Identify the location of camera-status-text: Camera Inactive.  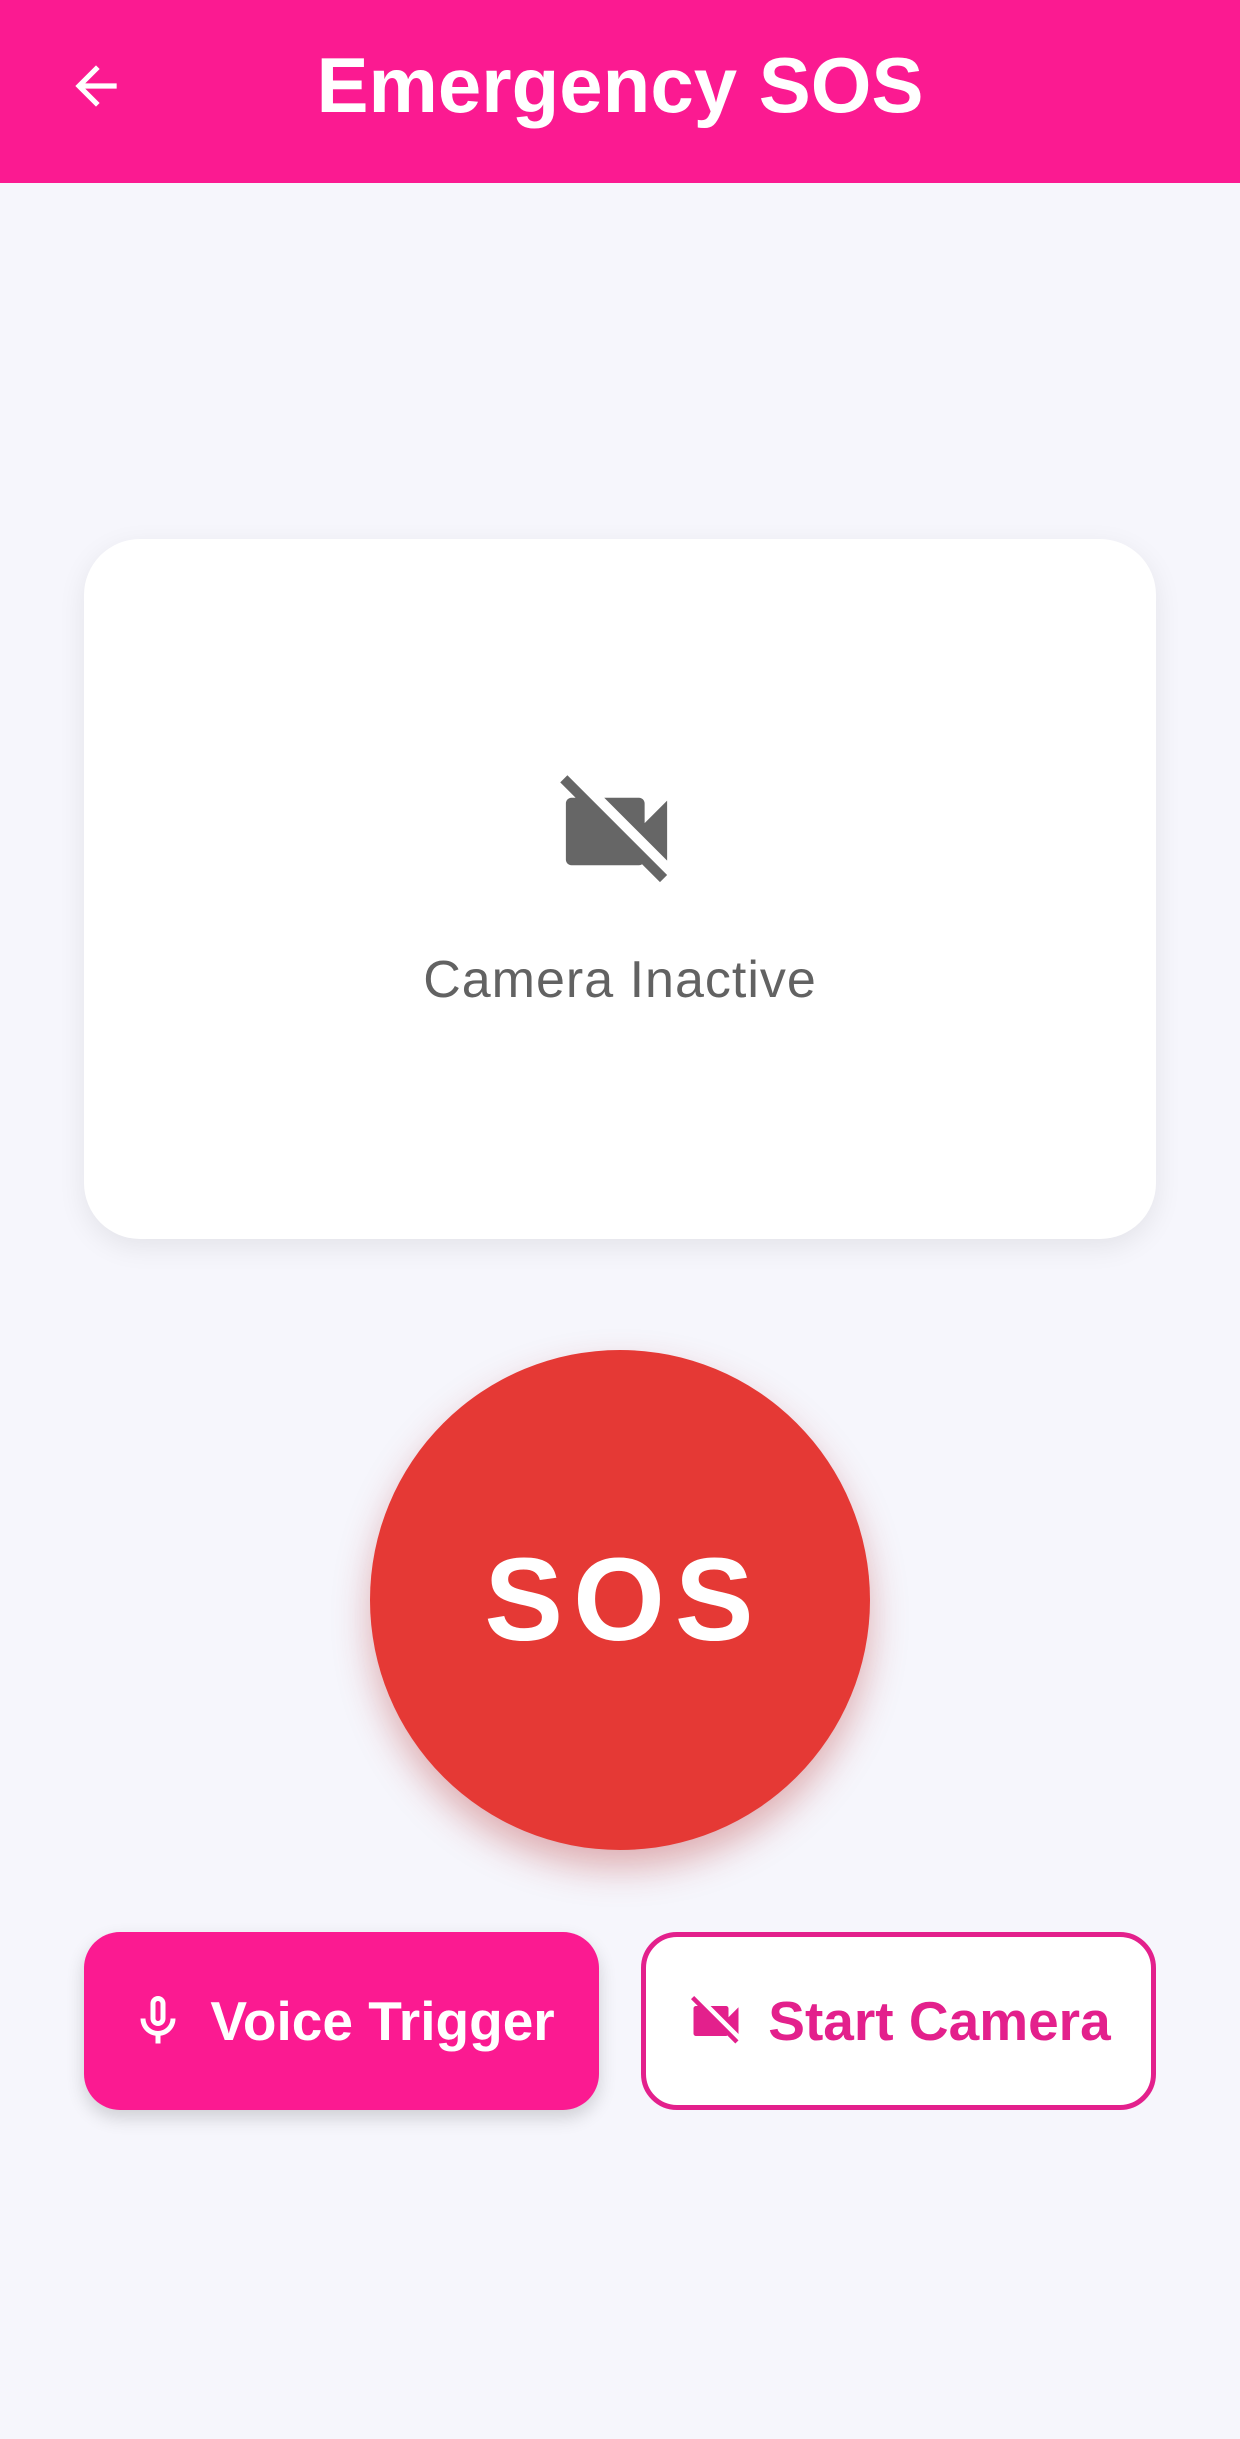
(620, 980).